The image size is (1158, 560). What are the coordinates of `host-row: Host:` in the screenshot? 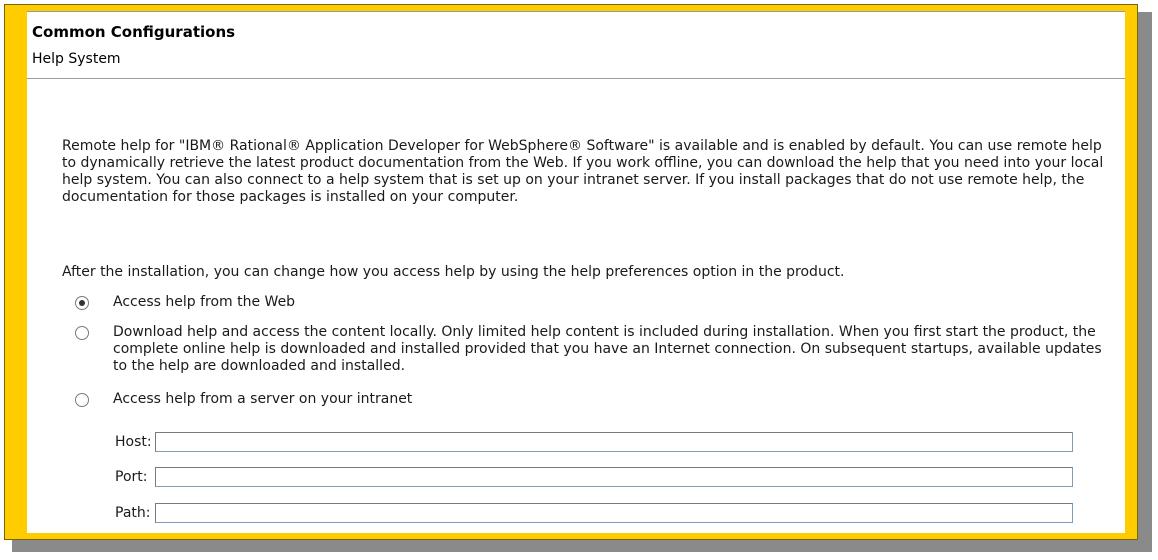 It's located at (594, 442).